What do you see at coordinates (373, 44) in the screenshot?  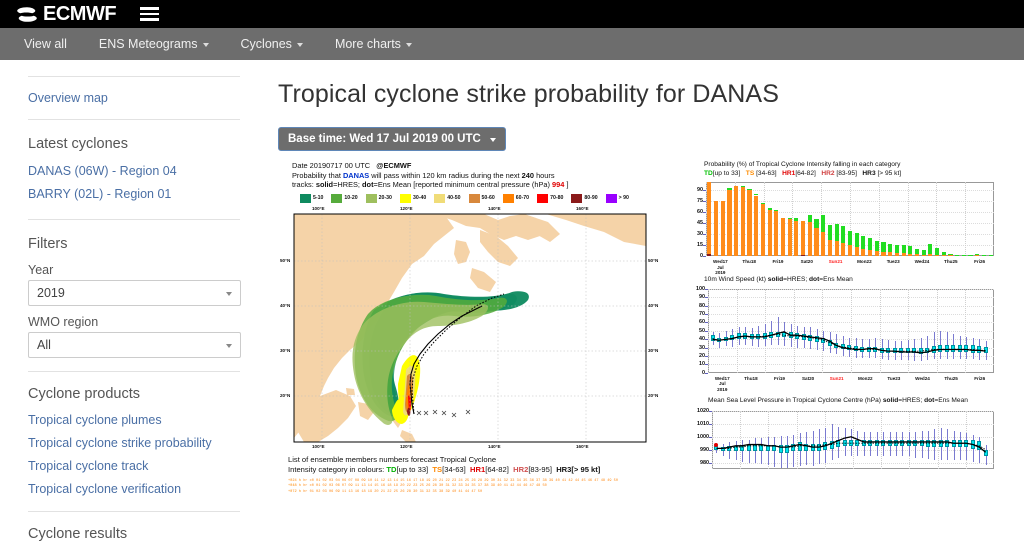 I see `nav-item-more-charts: More charts` at bounding box center [373, 44].